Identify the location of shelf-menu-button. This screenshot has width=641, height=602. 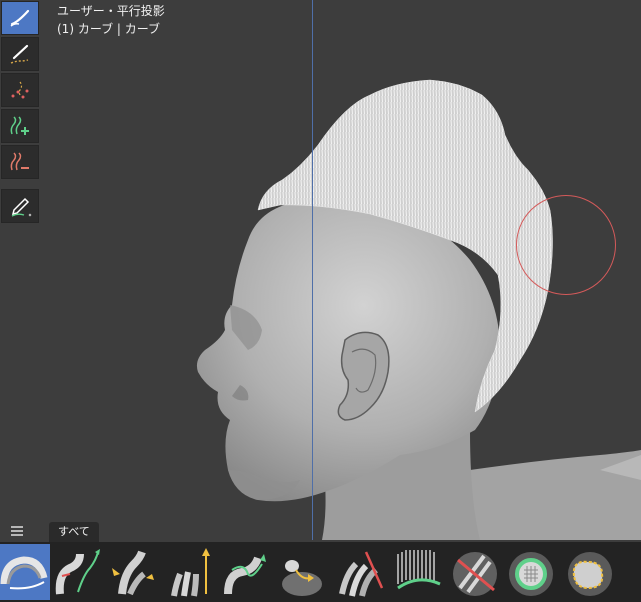
(17, 531).